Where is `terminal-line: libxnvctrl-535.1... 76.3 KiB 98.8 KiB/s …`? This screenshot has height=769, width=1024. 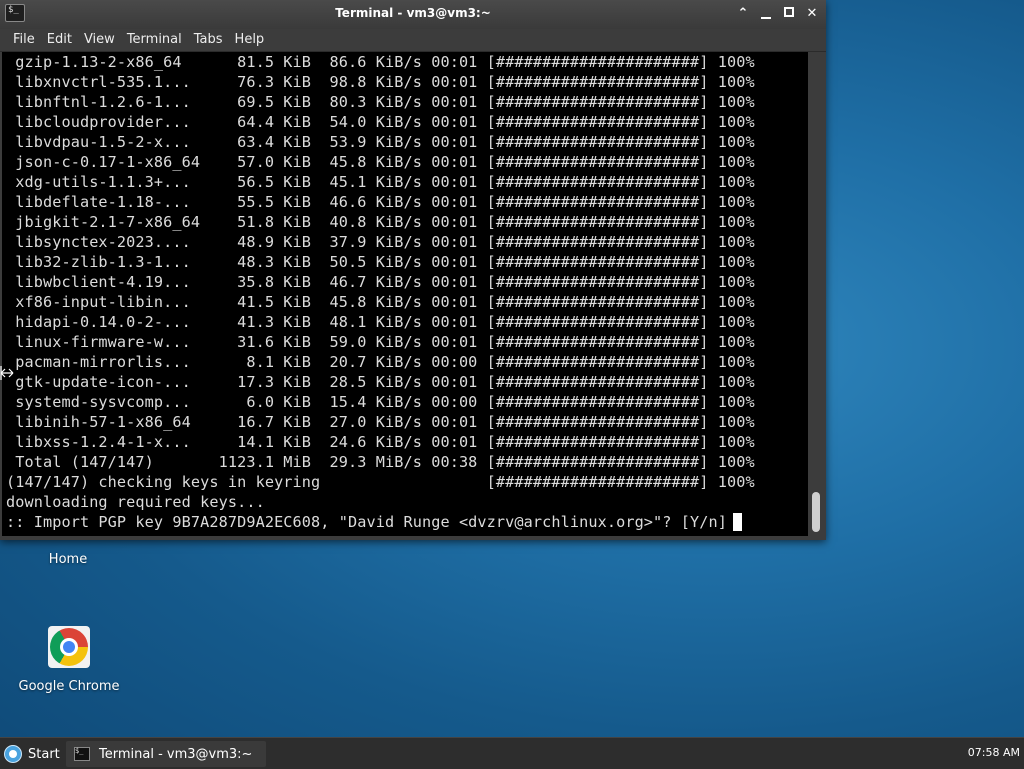 terminal-line: libxnvctrl-535.1... 76.3 KiB 98.8 KiB/s … is located at coordinates (380, 82).